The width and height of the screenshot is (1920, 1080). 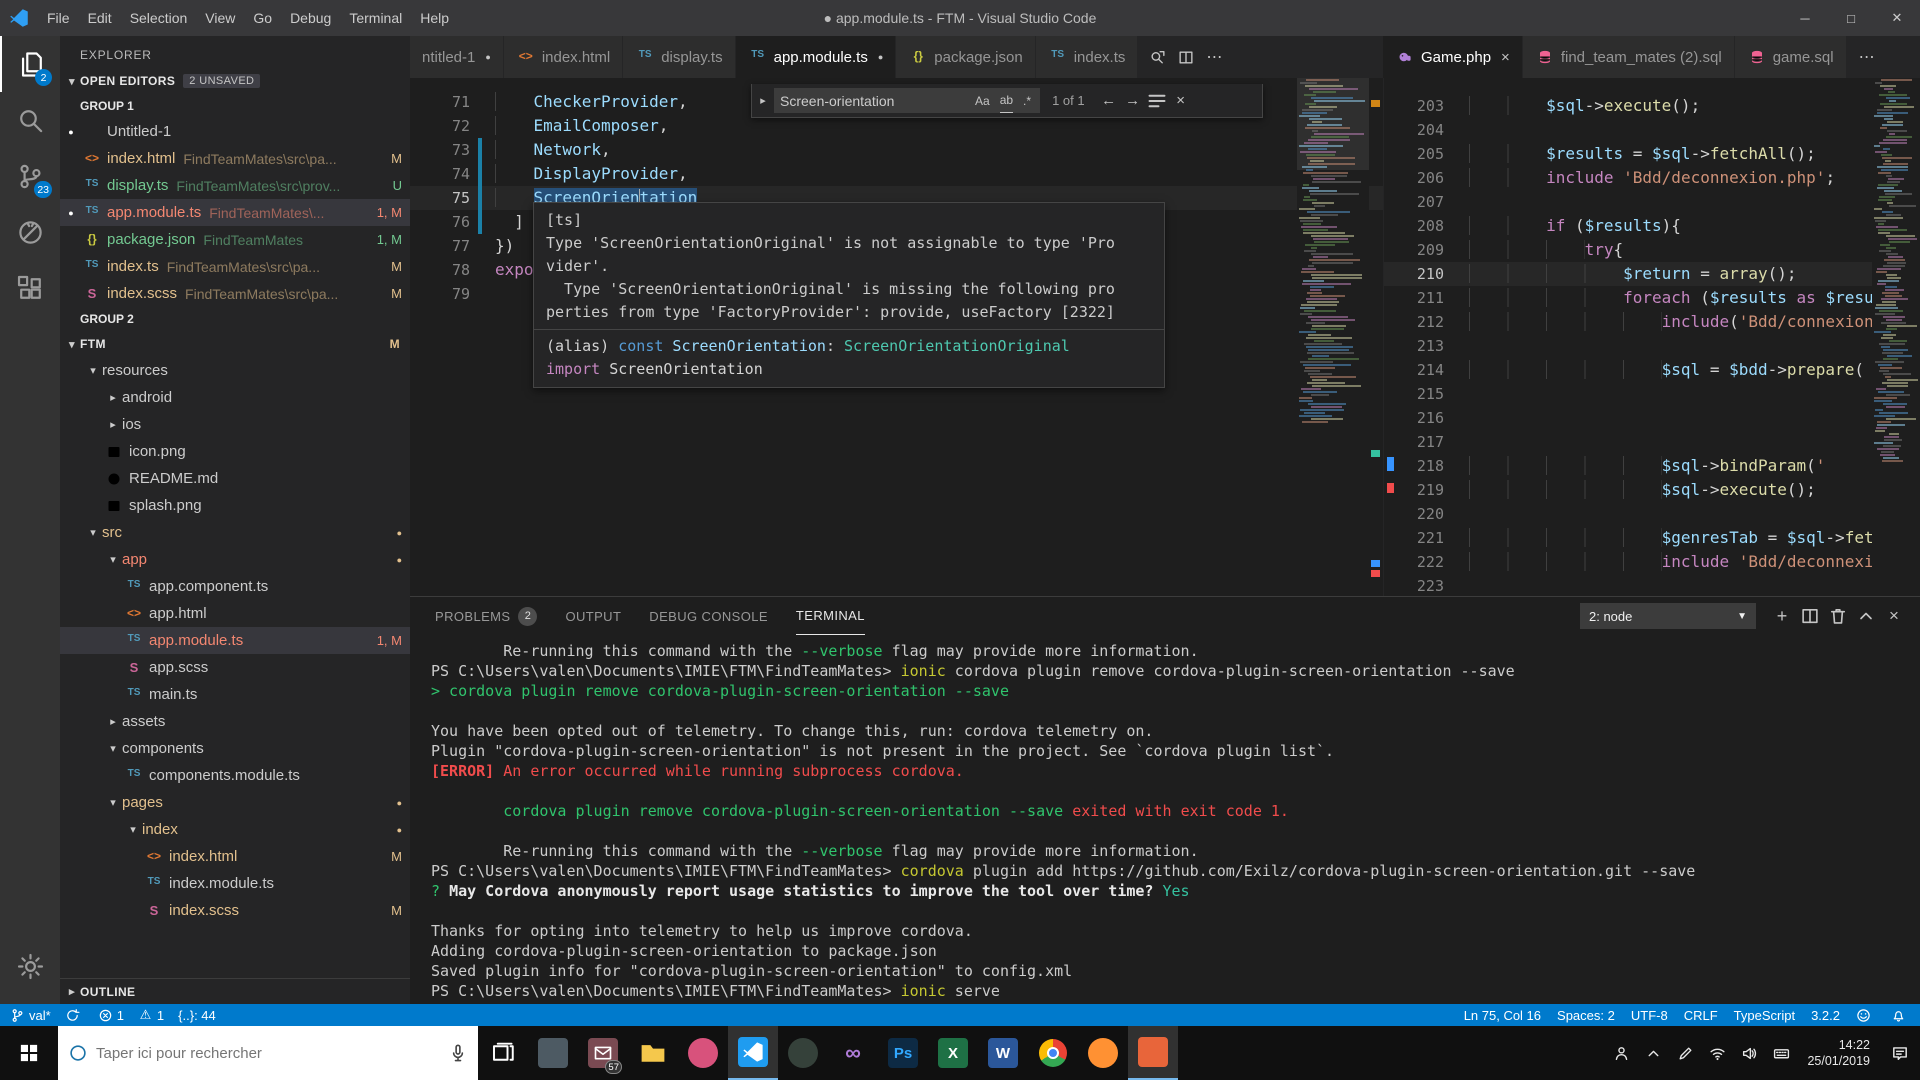 What do you see at coordinates (1790, 57) in the screenshot?
I see `tab-game.sql: game.sql` at bounding box center [1790, 57].